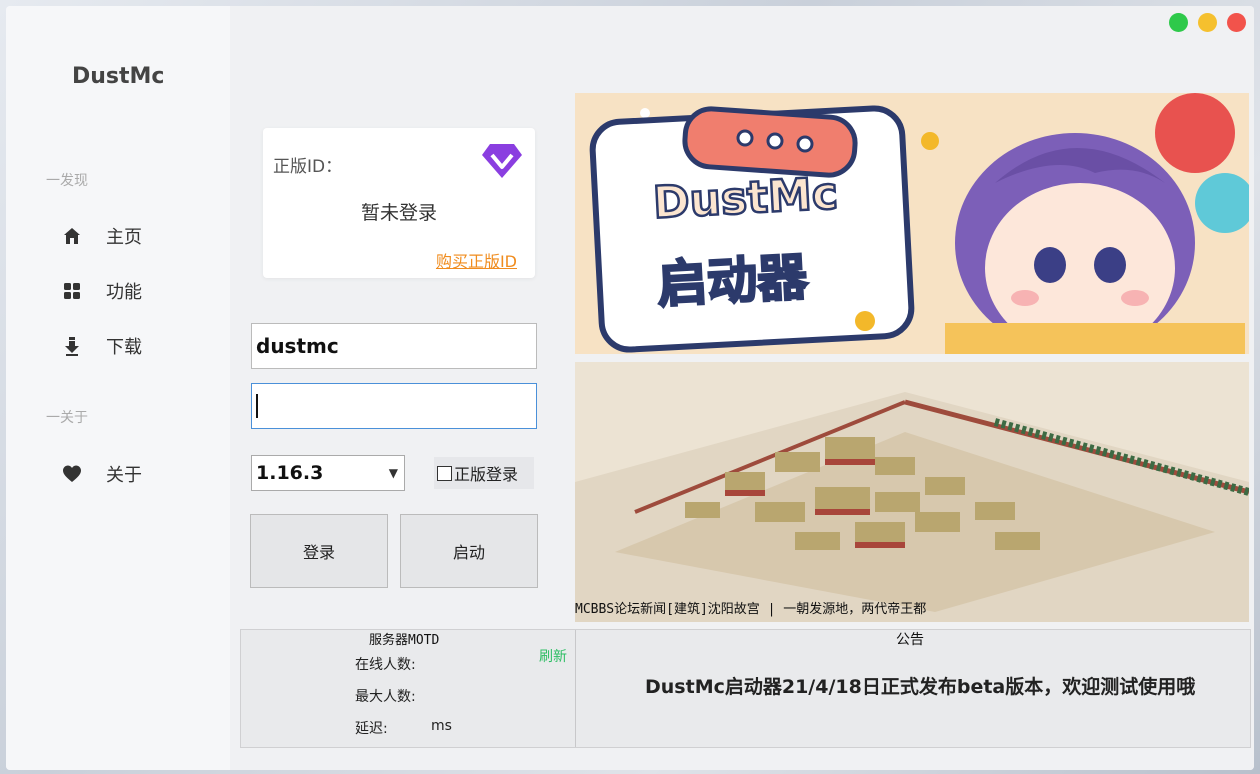  What do you see at coordinates (371, 729) in the screenshot?
I see `latency-label: 延迟:` at bounding box center [371, 729].